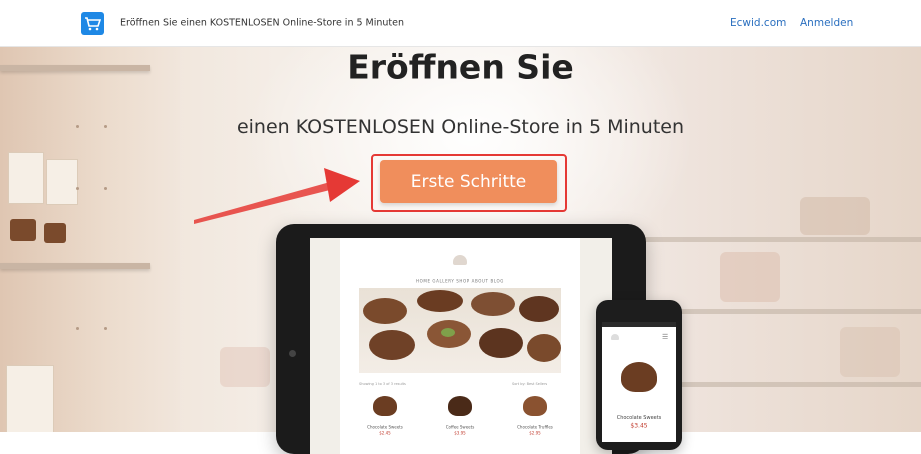 The image size is (921, 454). I want to click on product-name: Chocolate Truffles, so click(535, 427).